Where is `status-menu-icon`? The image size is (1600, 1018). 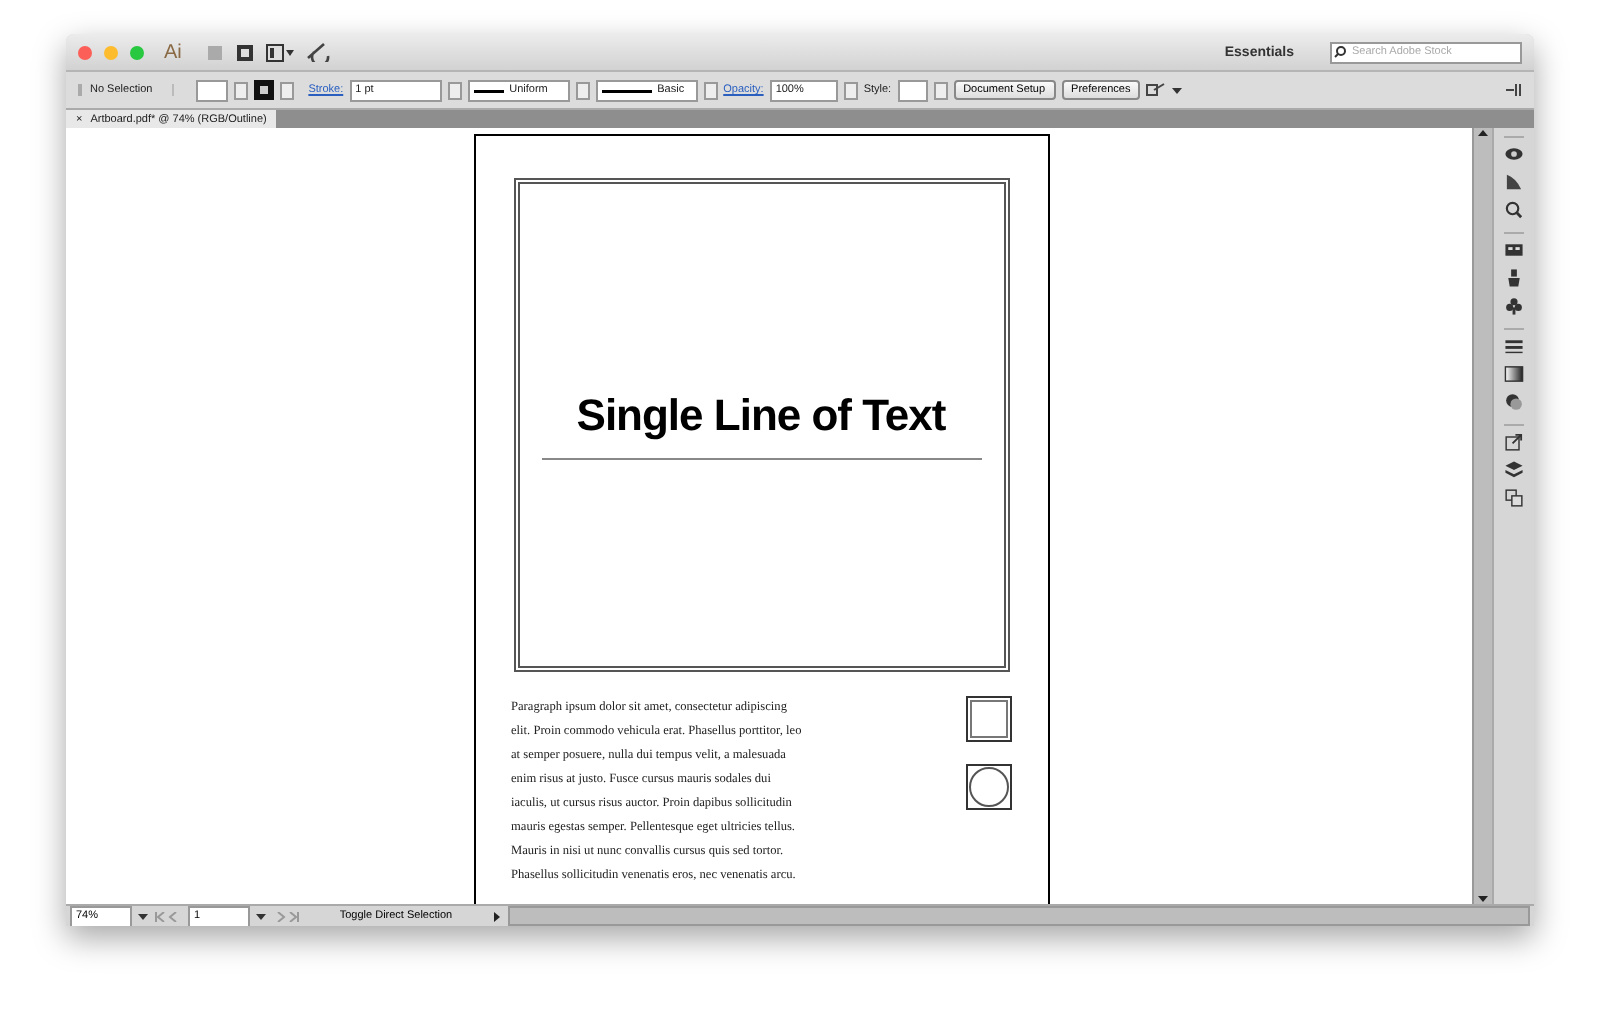 status-menu-icon is located at coordinates (497, 916).